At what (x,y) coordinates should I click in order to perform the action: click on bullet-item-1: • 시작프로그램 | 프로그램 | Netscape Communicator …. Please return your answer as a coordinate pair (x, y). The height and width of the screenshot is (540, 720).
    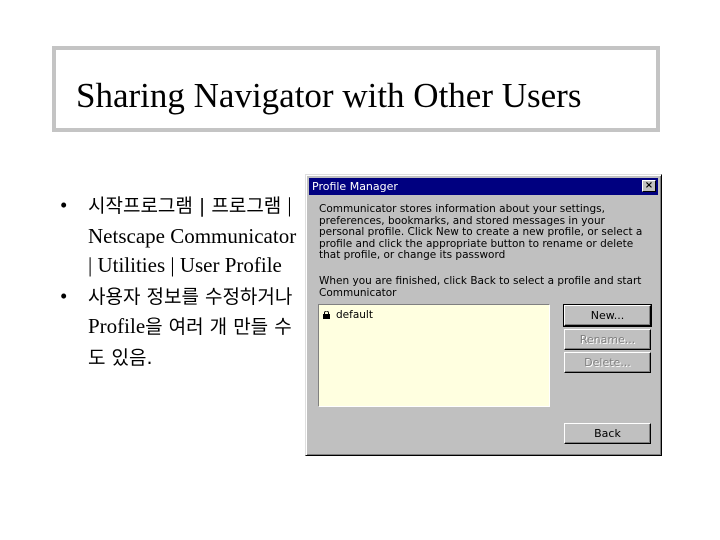
    Looking at the image, I should click on (180, 236).